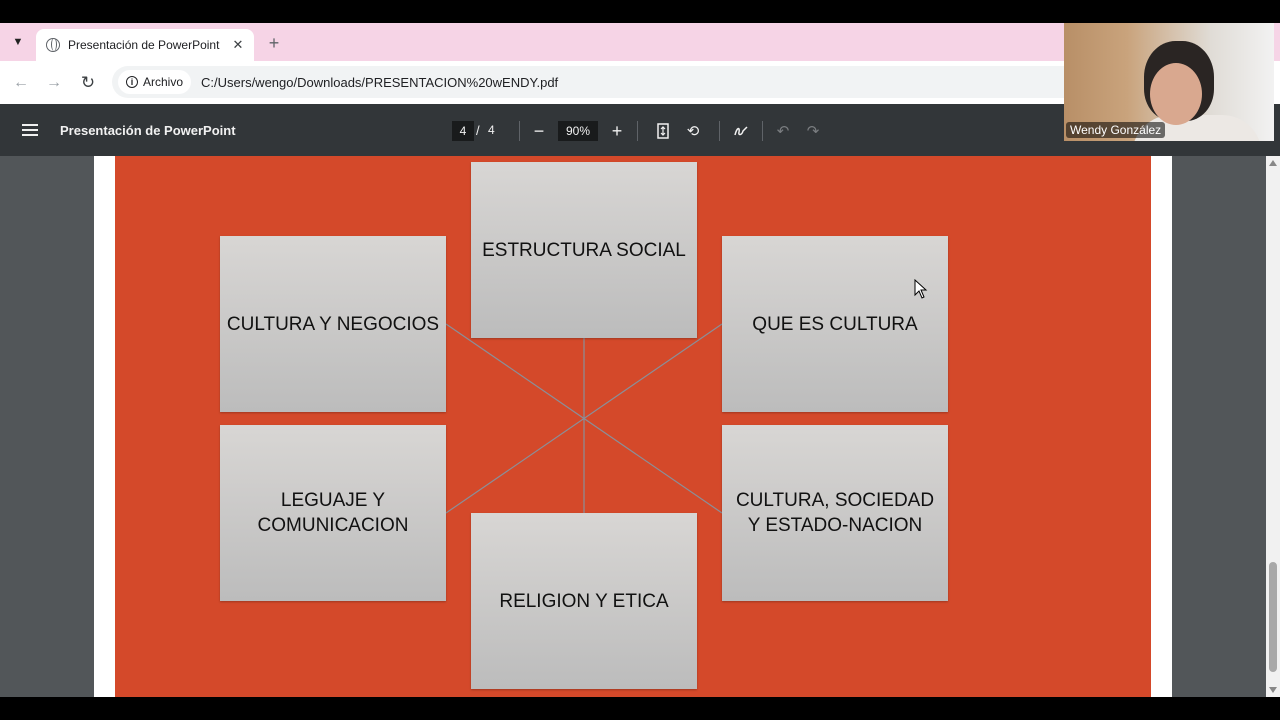 The width and height of the screenshot is (1280, 720). What do you see at coordinates (163, 82) in the screenshot?
I see `site-chip-label: Archivo` at bounding box center [163, 82].